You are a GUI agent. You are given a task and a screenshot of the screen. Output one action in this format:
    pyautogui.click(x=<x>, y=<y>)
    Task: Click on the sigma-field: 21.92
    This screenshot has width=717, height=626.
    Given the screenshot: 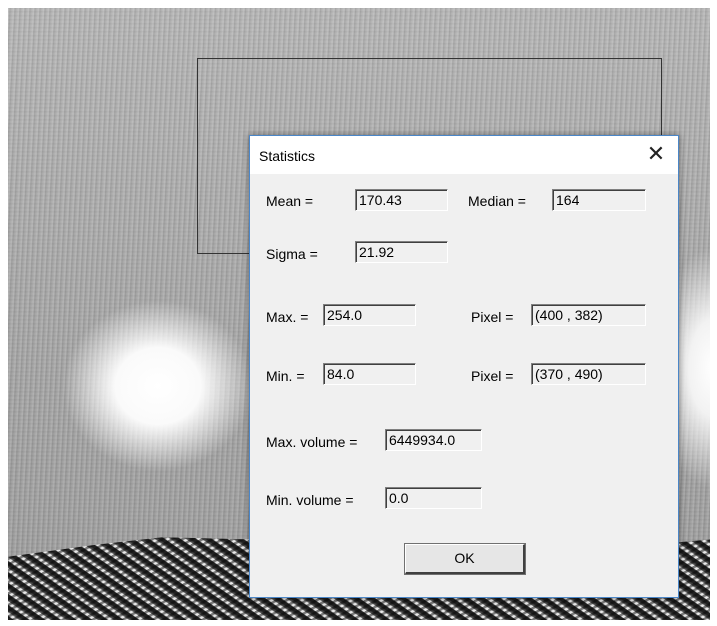 What is the action you would take?
    pyautogui.click(x=401, y=252)
    